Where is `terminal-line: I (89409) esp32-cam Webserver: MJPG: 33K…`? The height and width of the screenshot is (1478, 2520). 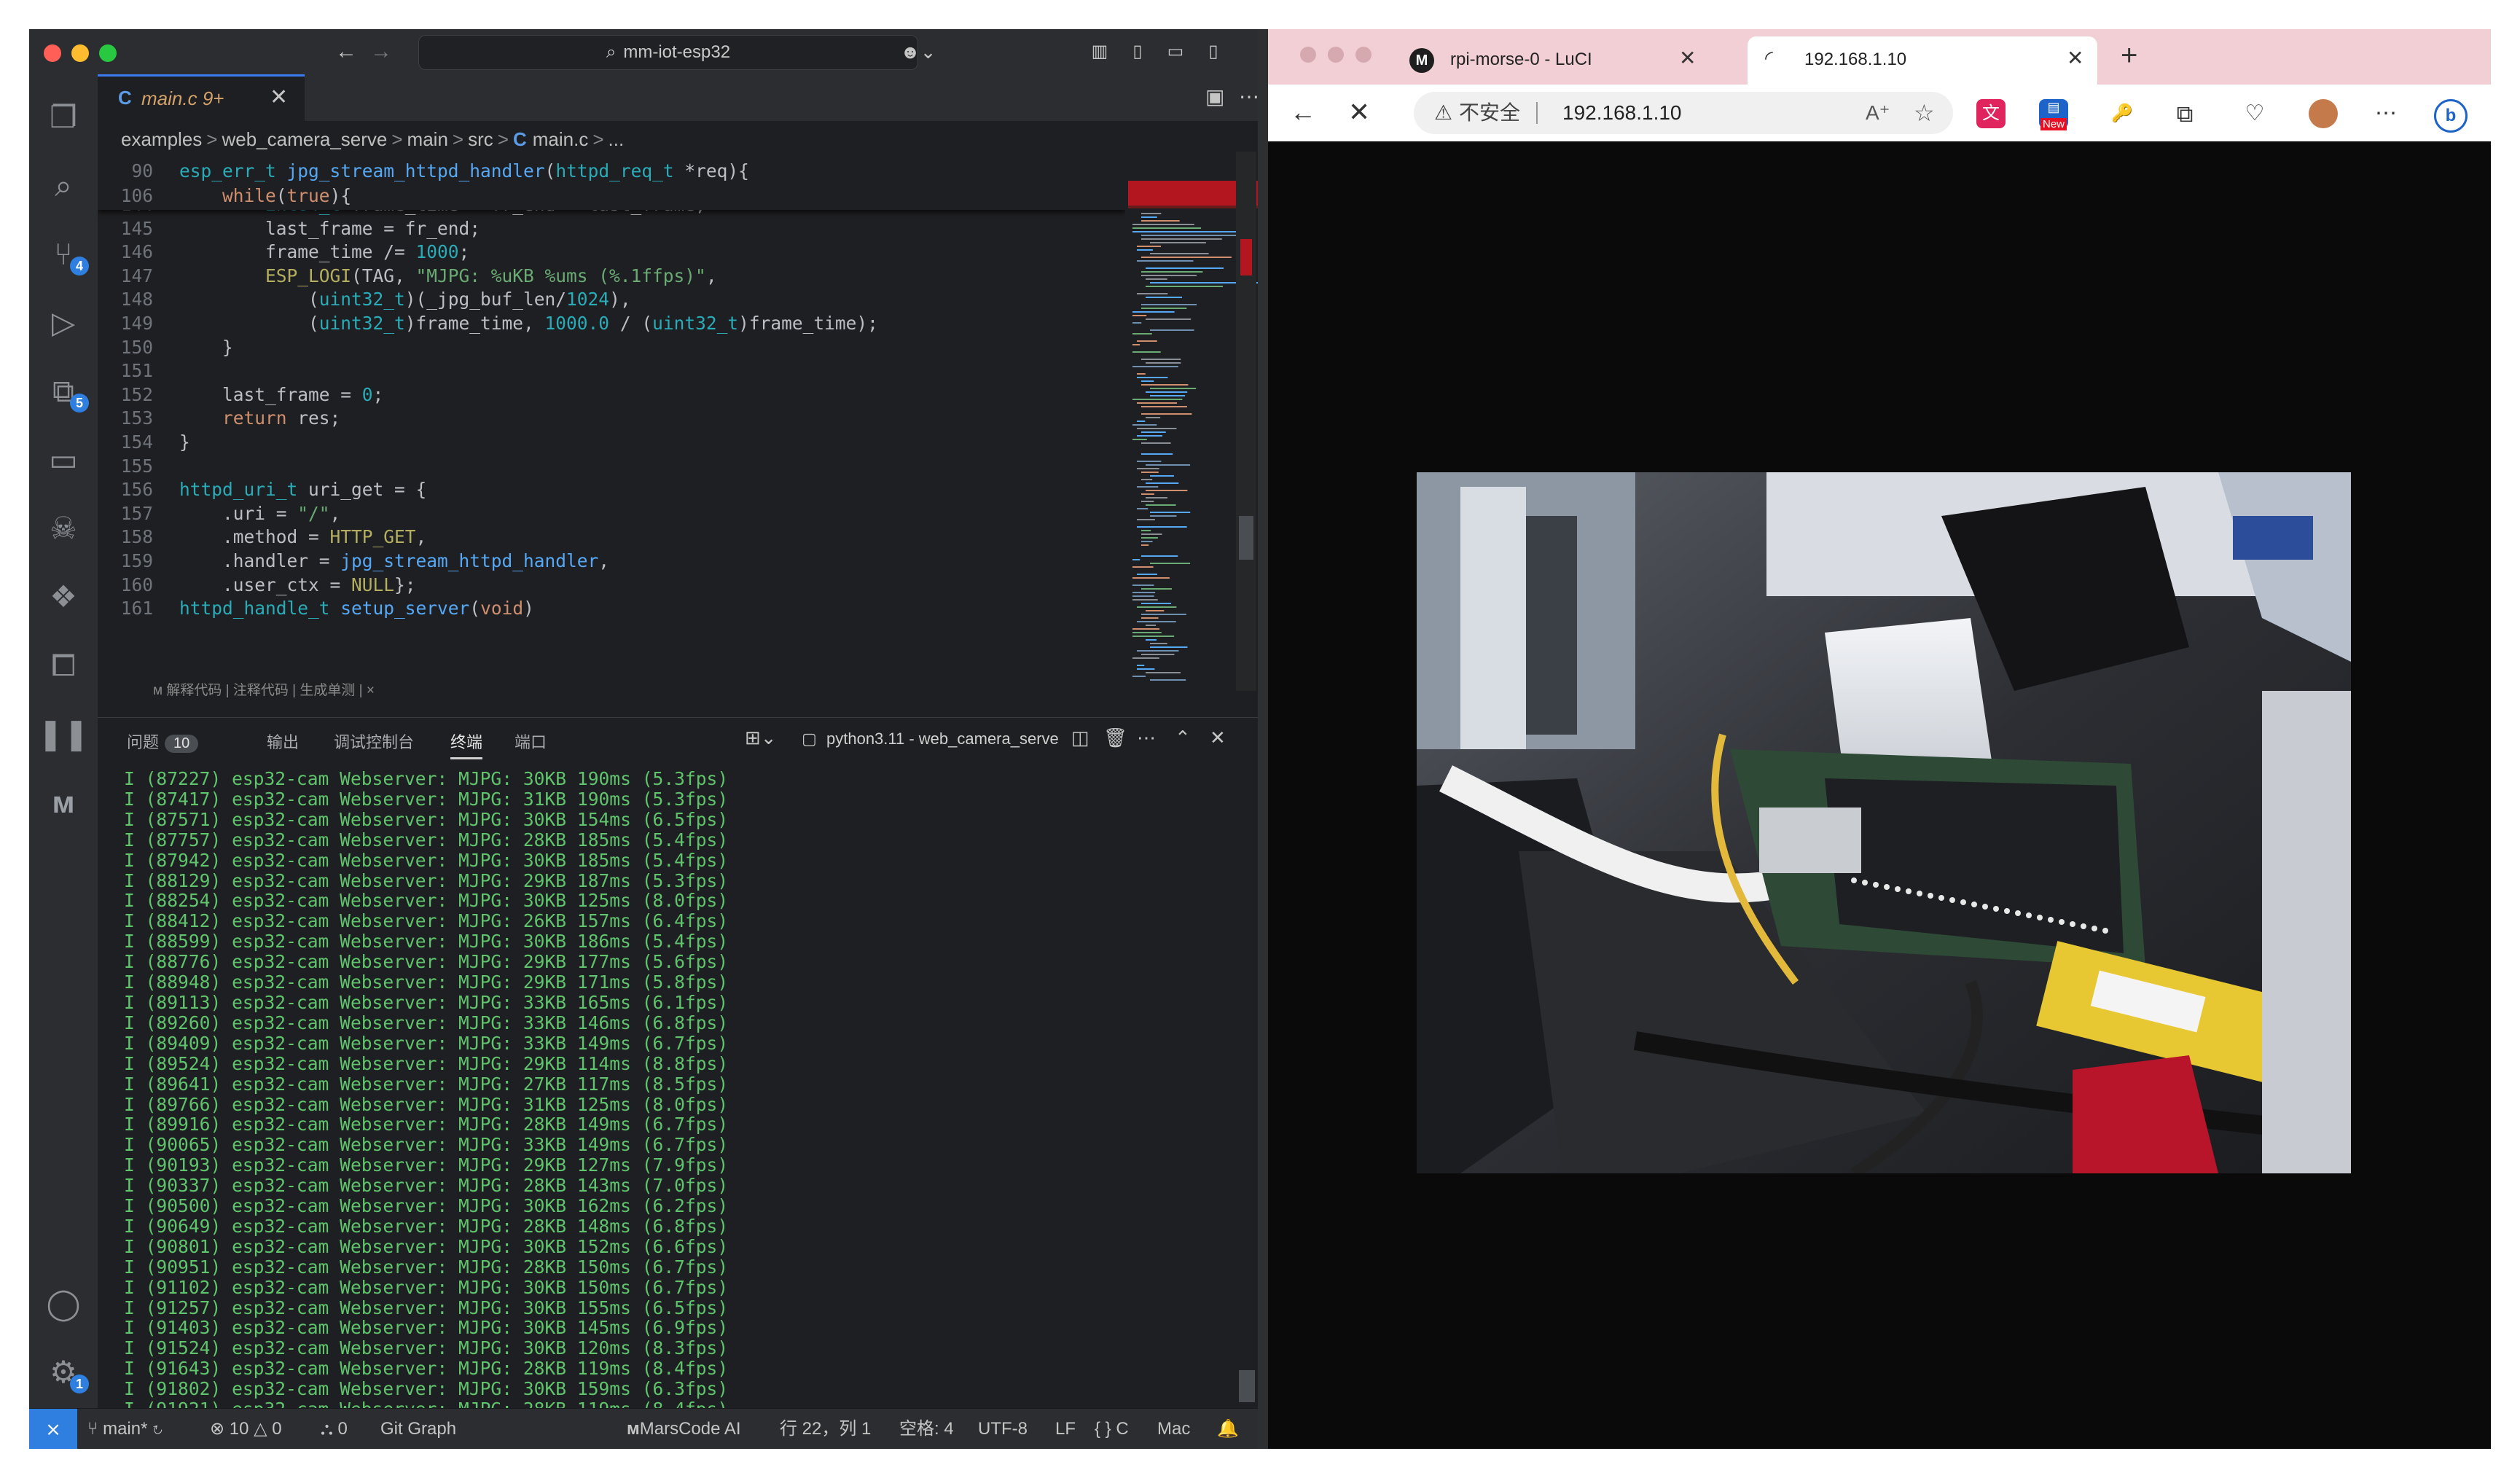 terminal-line: I (89409) esp32-cam Webserver: MJPG: 33K… is located at coordinates (426, 1043).